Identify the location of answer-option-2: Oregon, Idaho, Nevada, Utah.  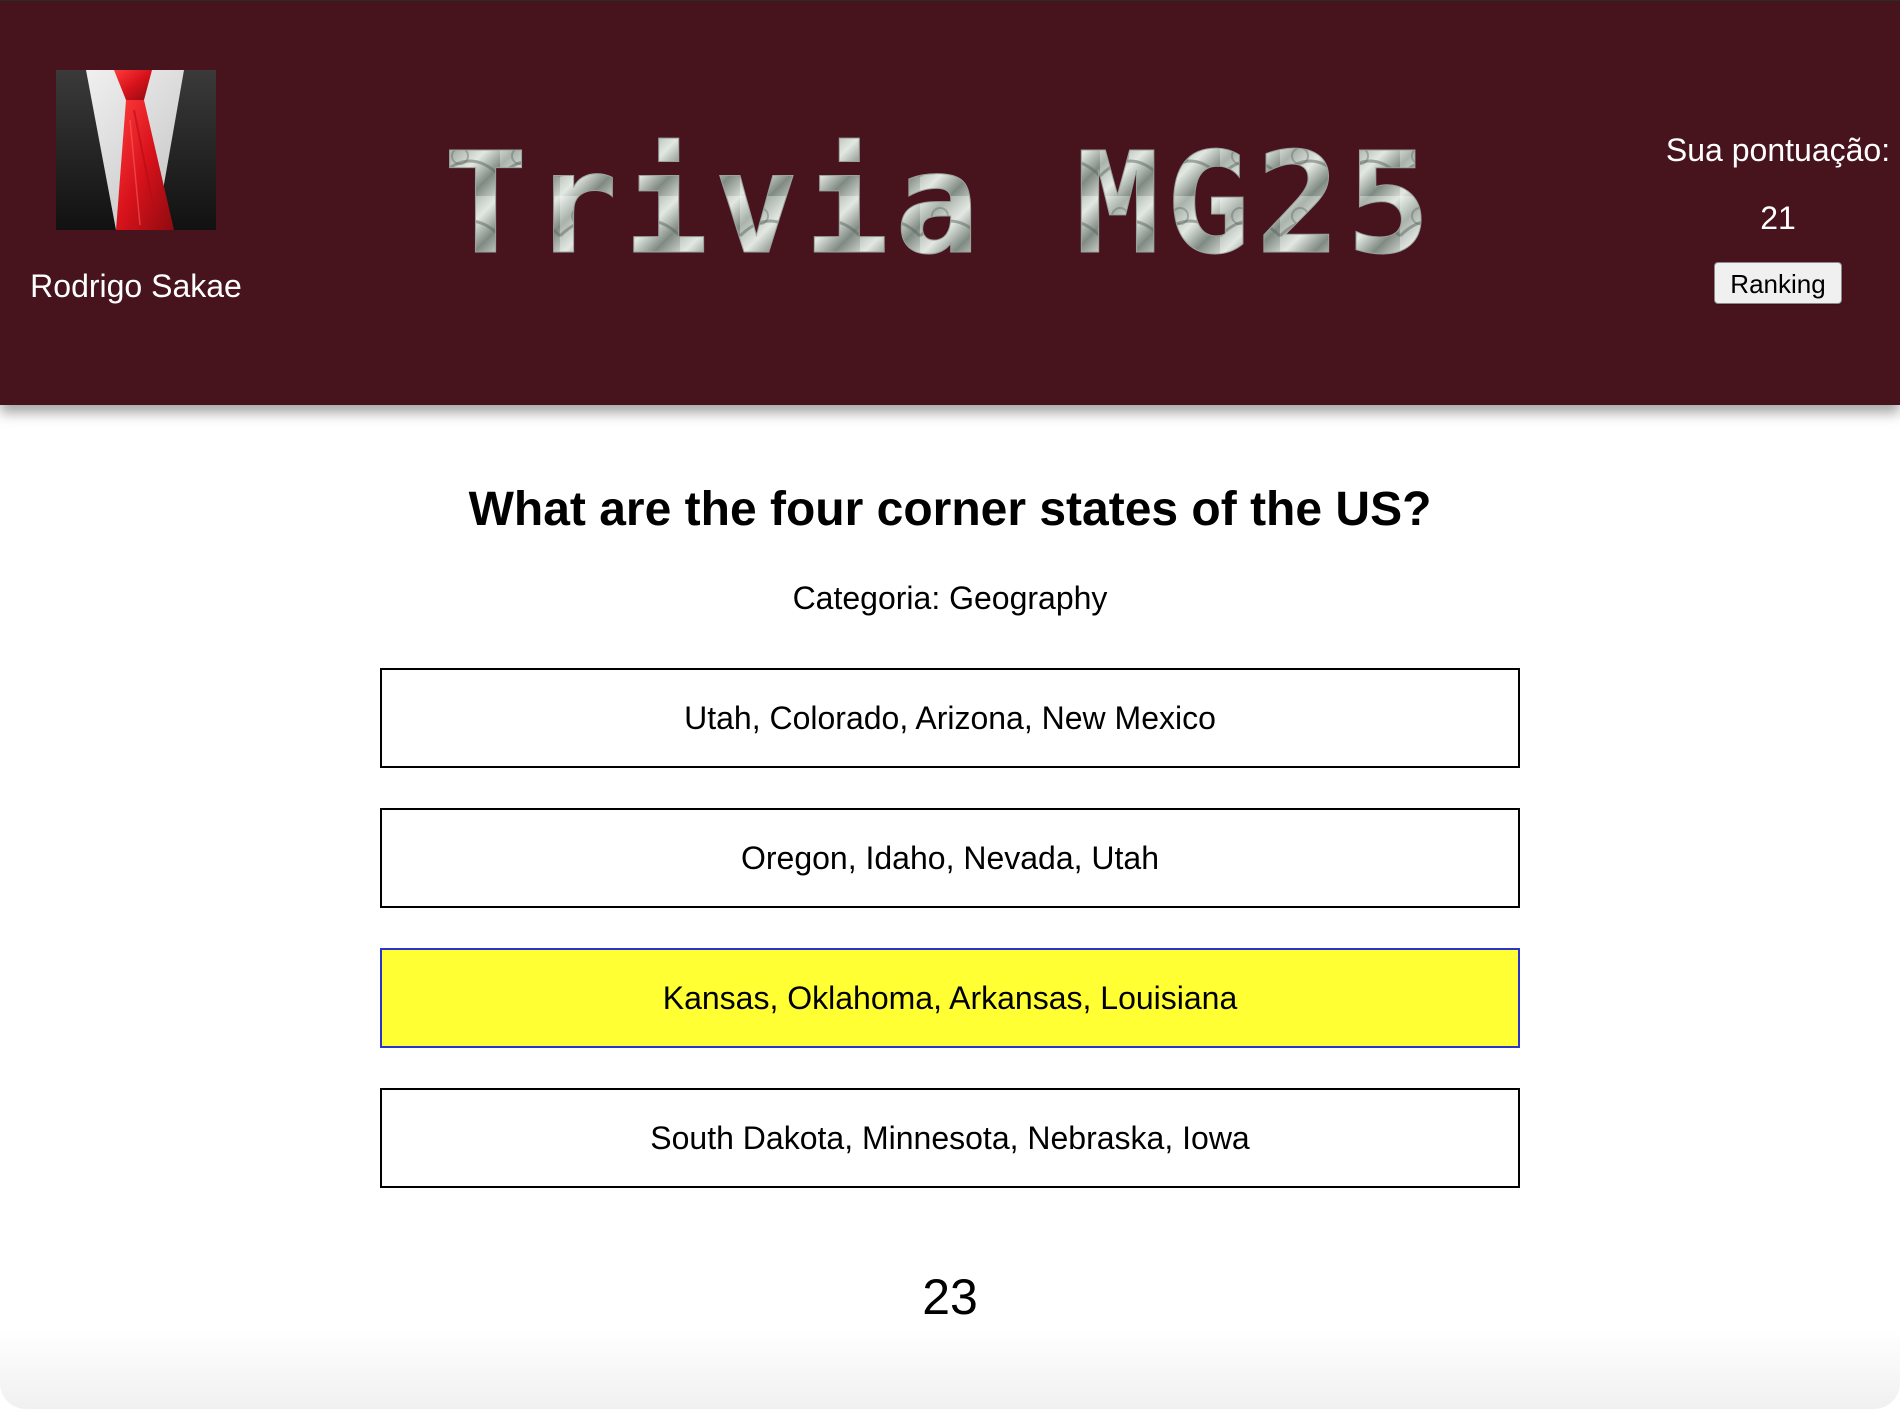
(950, 858).